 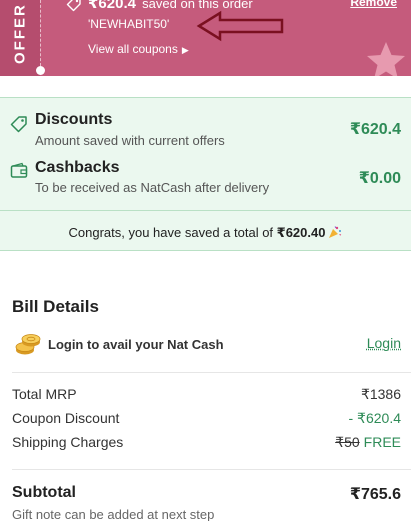 What do you see at coordinates (136, 344) in the screenshot?
I see `natcash-prompt: Login to avail your Nat Cash` at bounding box center [136, 344].